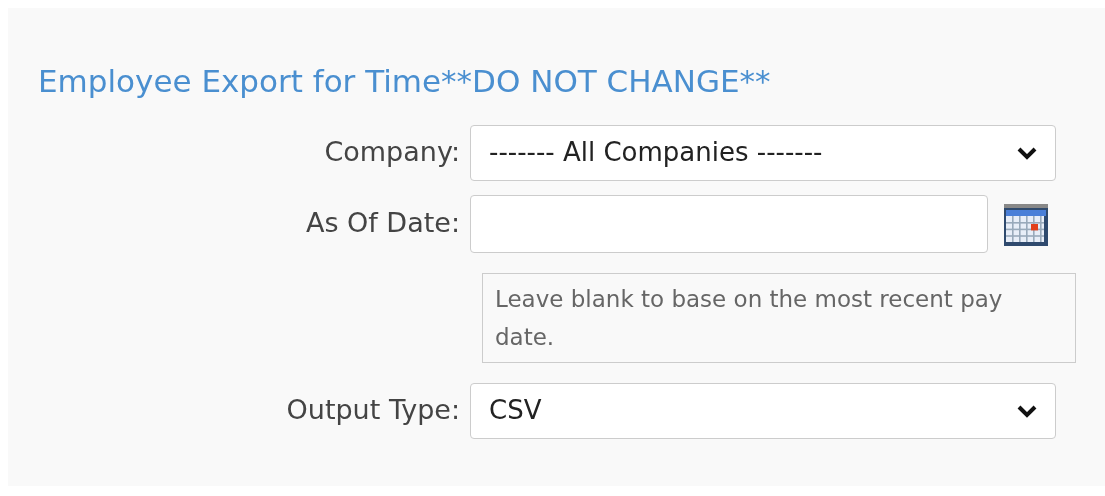  Describe the element at coordinates (373, 410) in the screenshot. I see `field-label: Output Type:` at that location.